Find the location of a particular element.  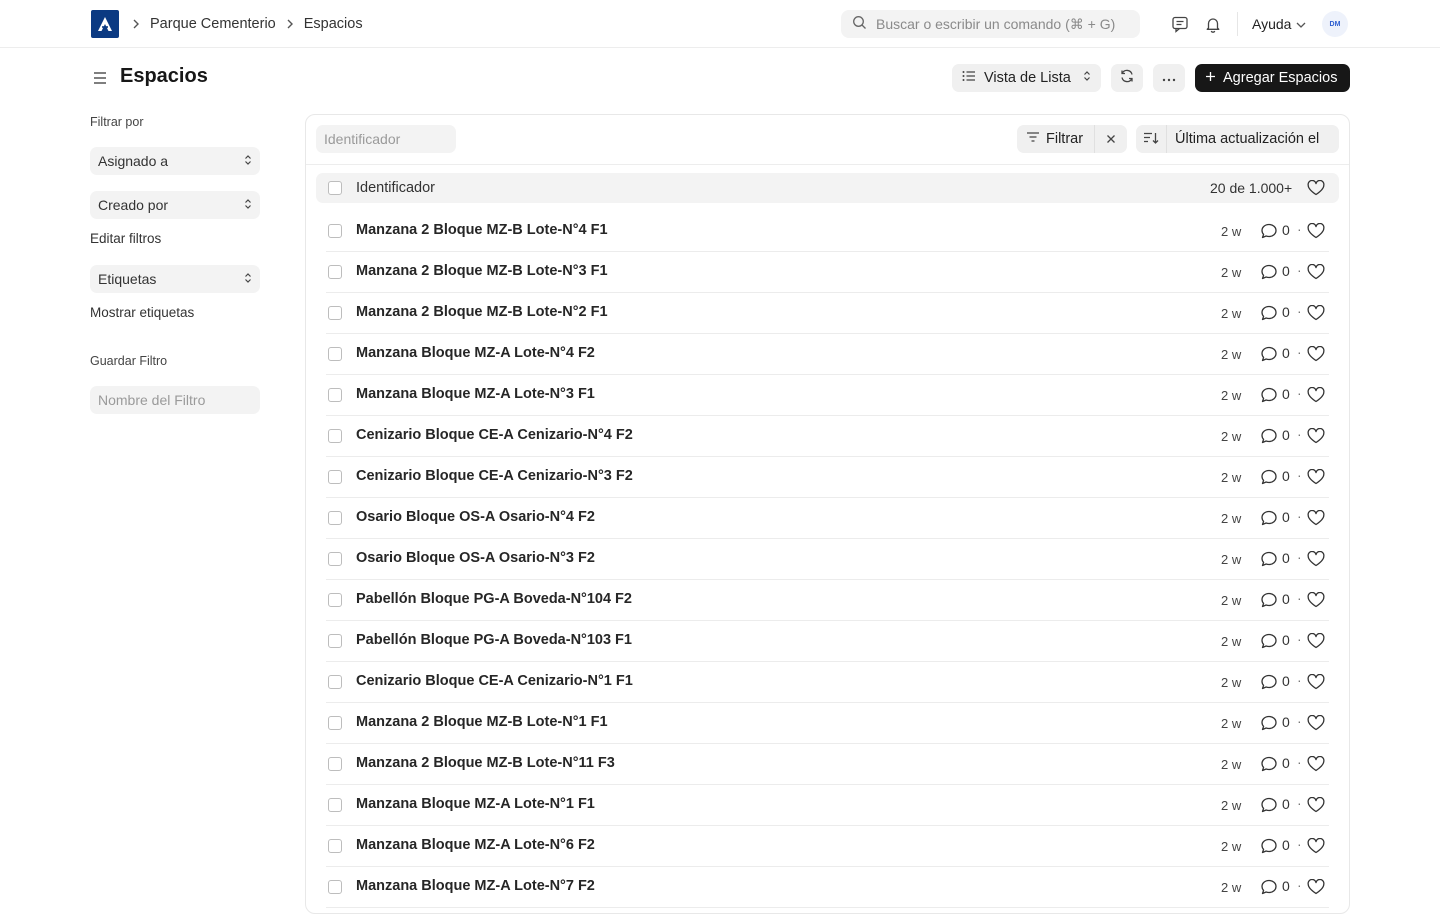

row-title: Manzana 2 Bloque MZ-B Lote-N°1 F1 is located at coordinates (482, 722).